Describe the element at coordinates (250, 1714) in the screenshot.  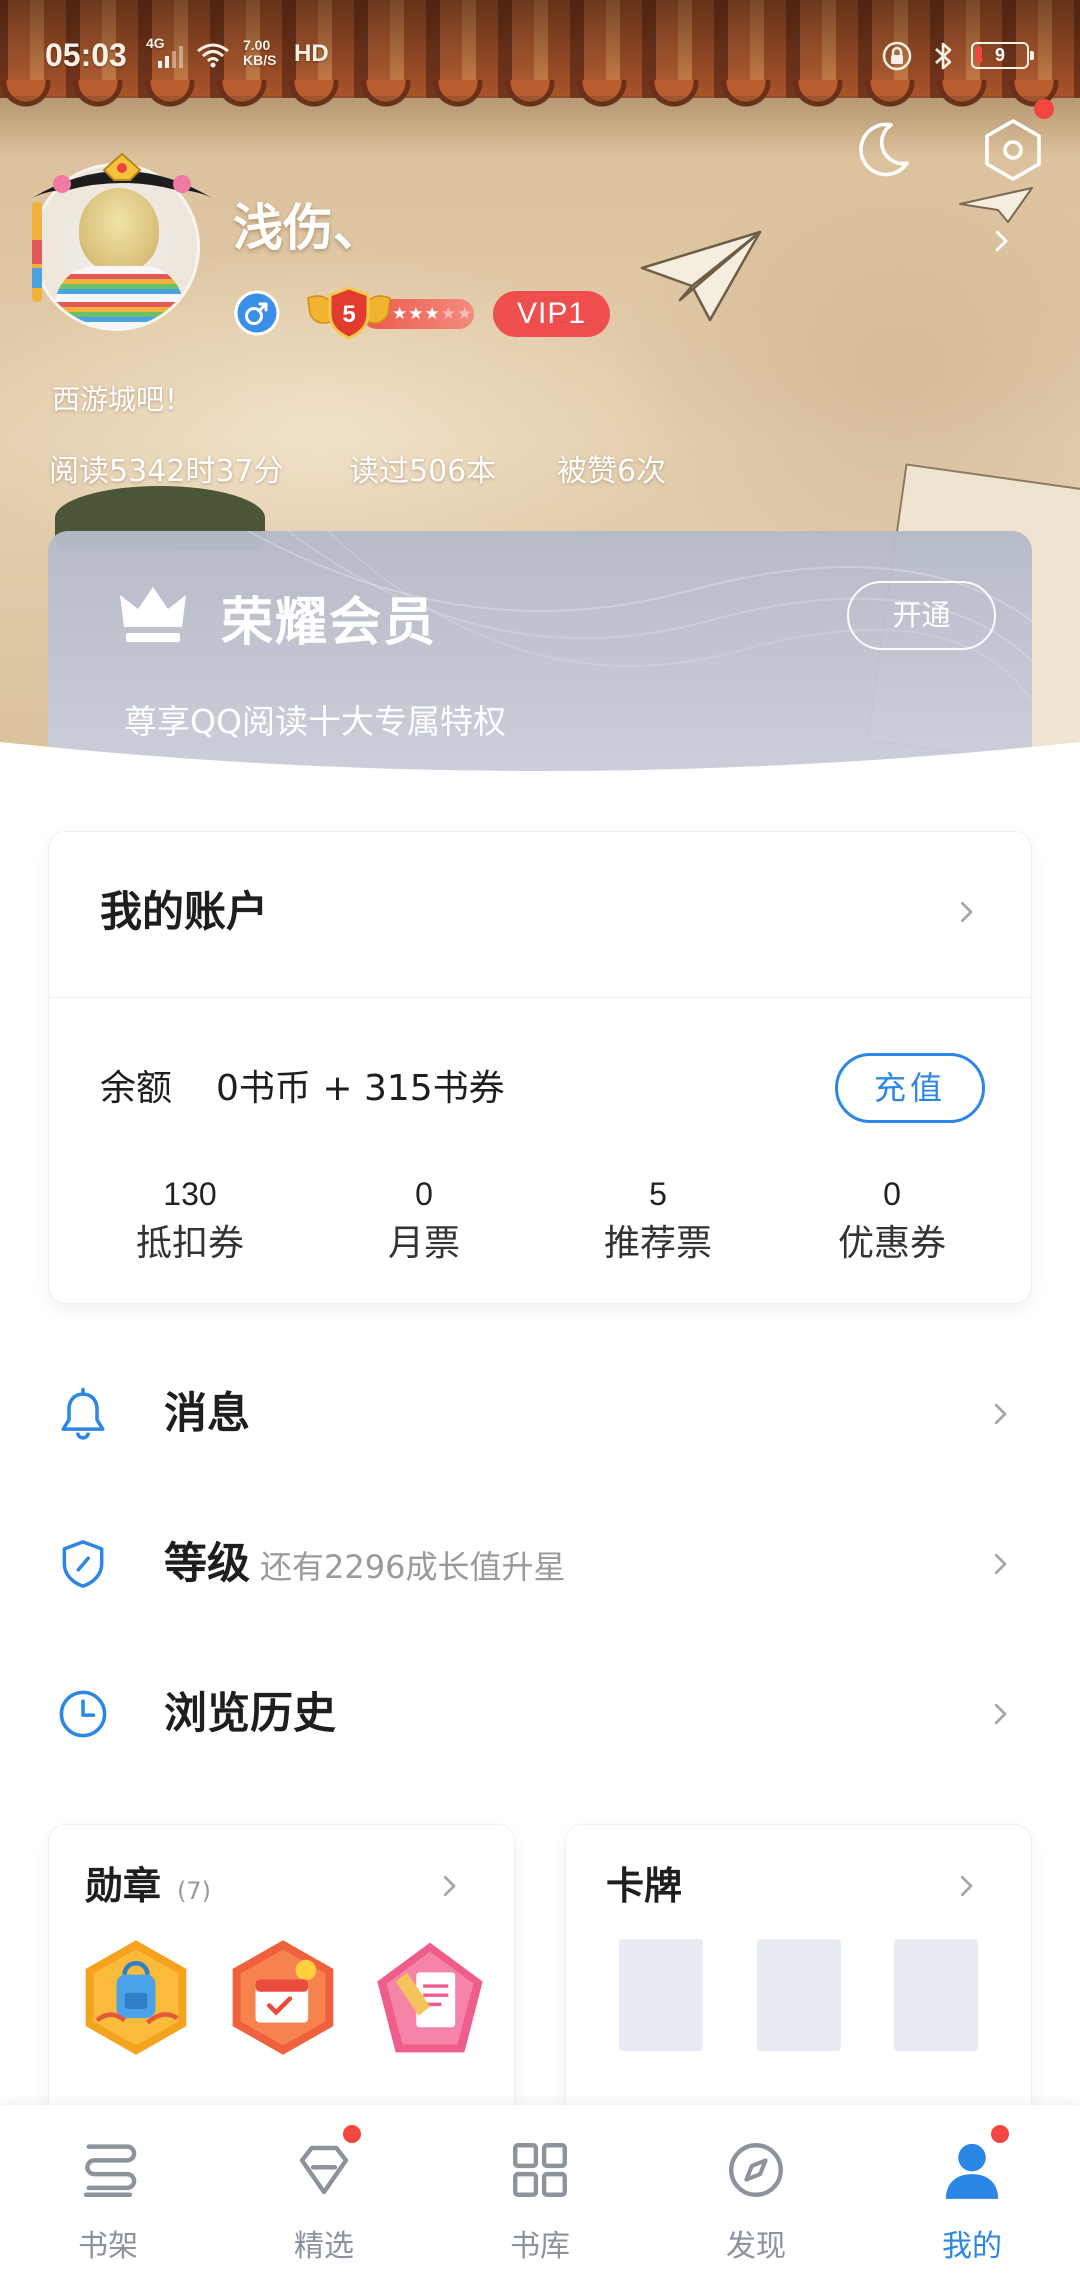
I see `menu-label-text: 浏览历史` at that location.